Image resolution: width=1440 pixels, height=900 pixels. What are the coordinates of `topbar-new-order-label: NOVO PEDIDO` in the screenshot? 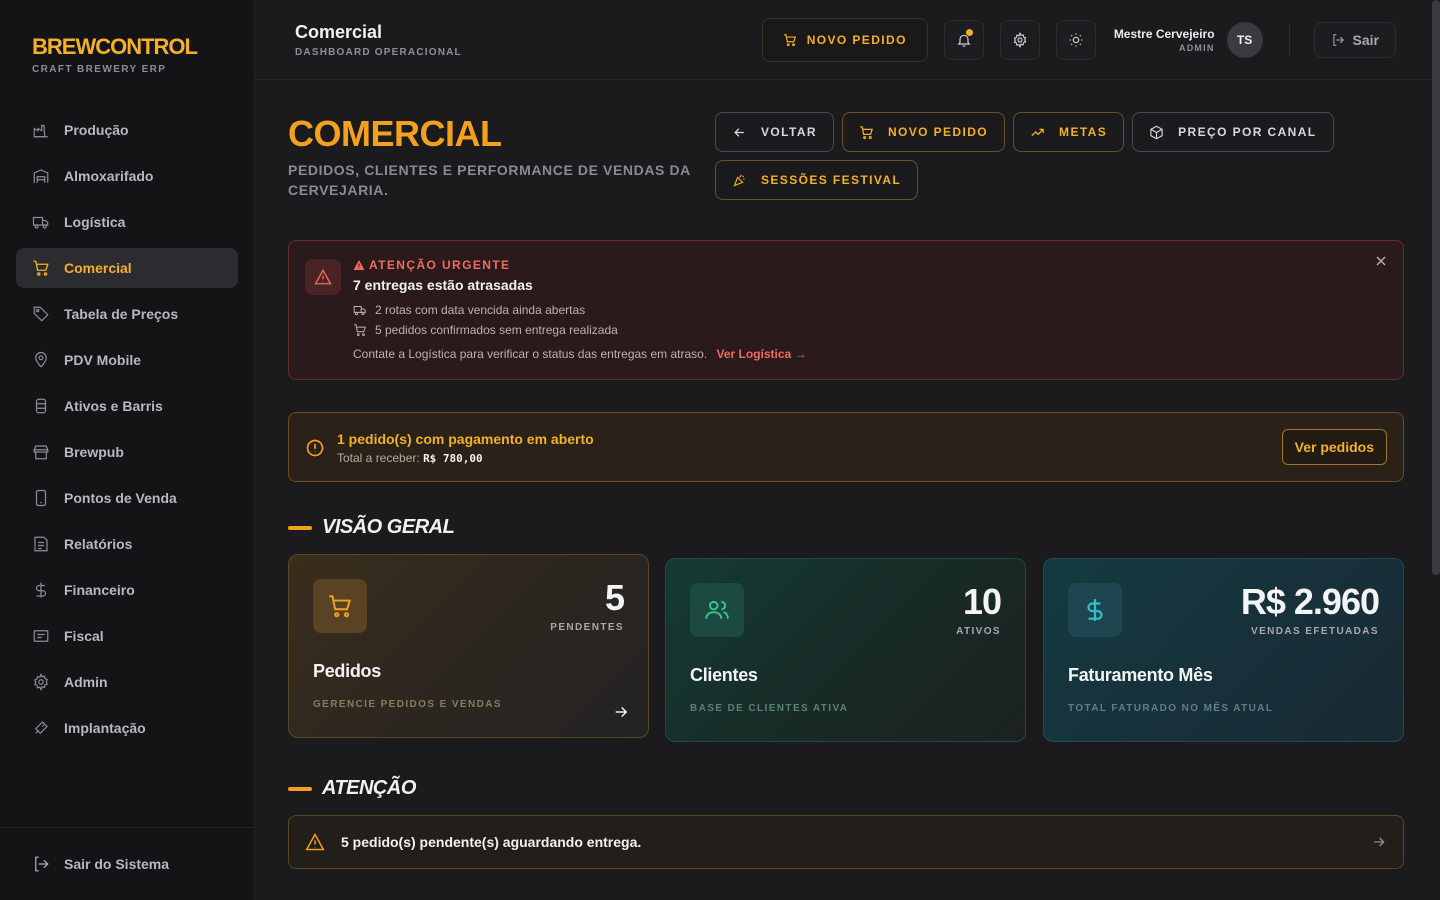 It's located at (856, 39).